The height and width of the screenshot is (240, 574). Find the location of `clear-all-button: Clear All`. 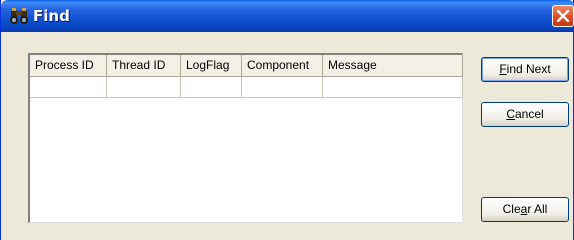

clear-all-button: Clear All is located at coordinates (525, 209).